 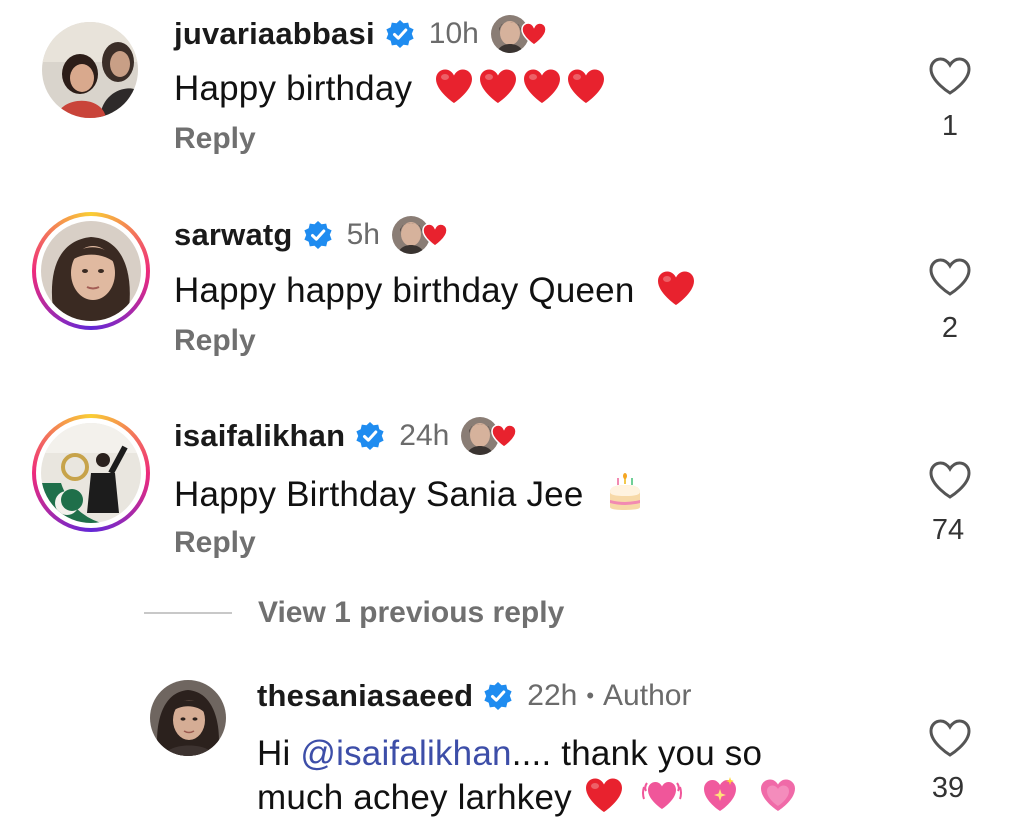 What do you see at coordinates (950, 126) in the screenshot?
I see `like-count: 1` at bounding box center [950, 126].